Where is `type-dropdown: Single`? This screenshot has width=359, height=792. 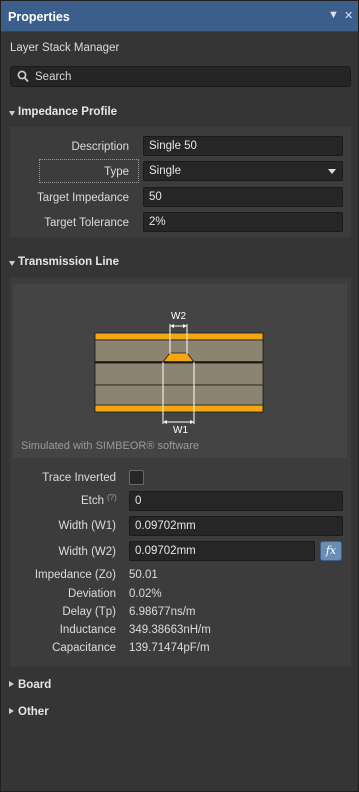 type-dropdown: Single is located at coordinates (243, 171).